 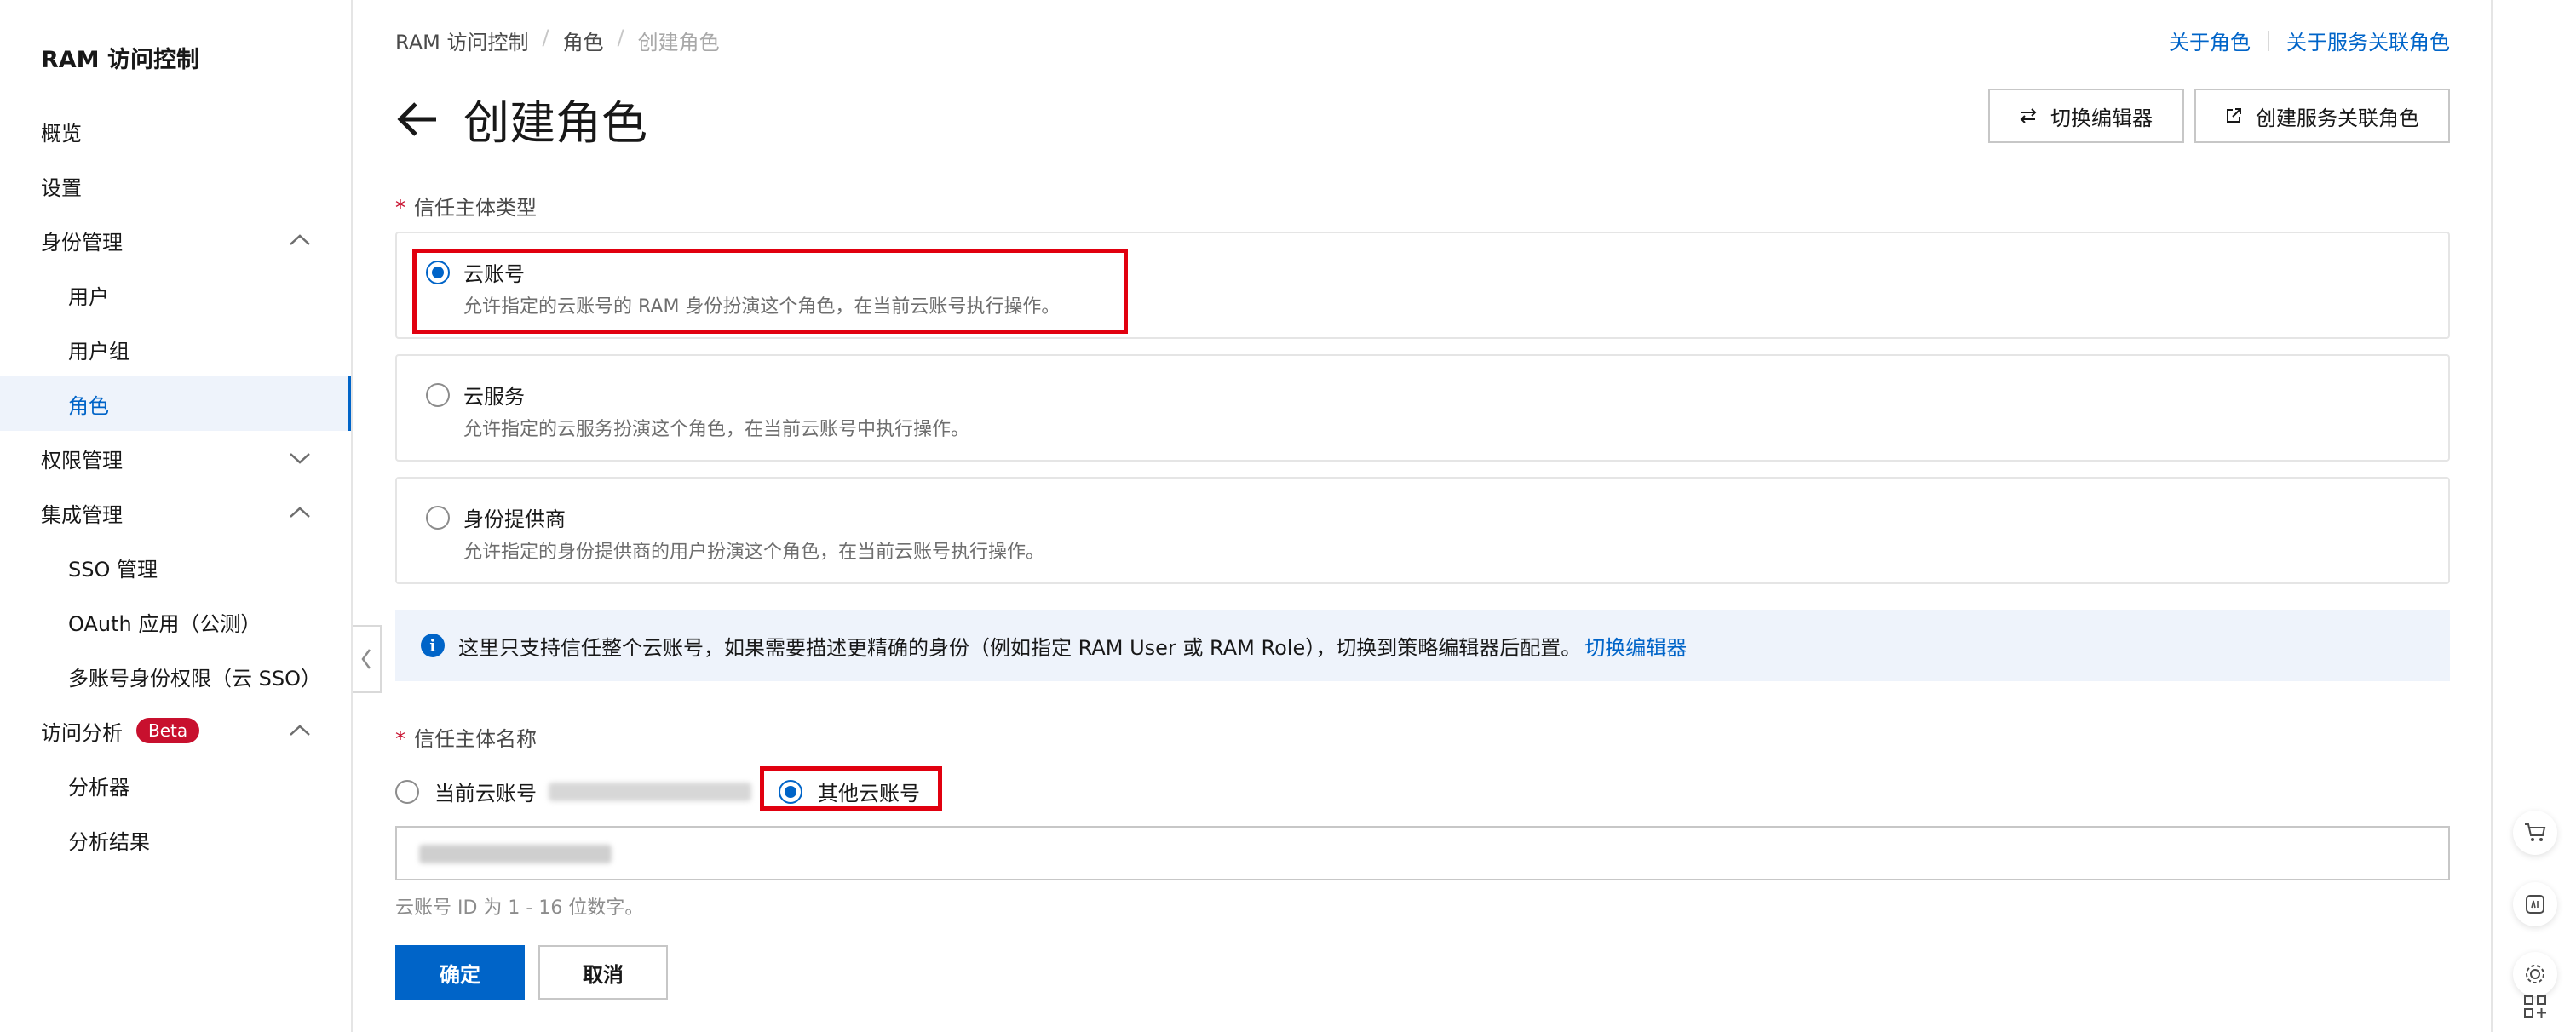 I want to click on trust-name-label-text: 信任主体名称, so click(x=476, y=739).